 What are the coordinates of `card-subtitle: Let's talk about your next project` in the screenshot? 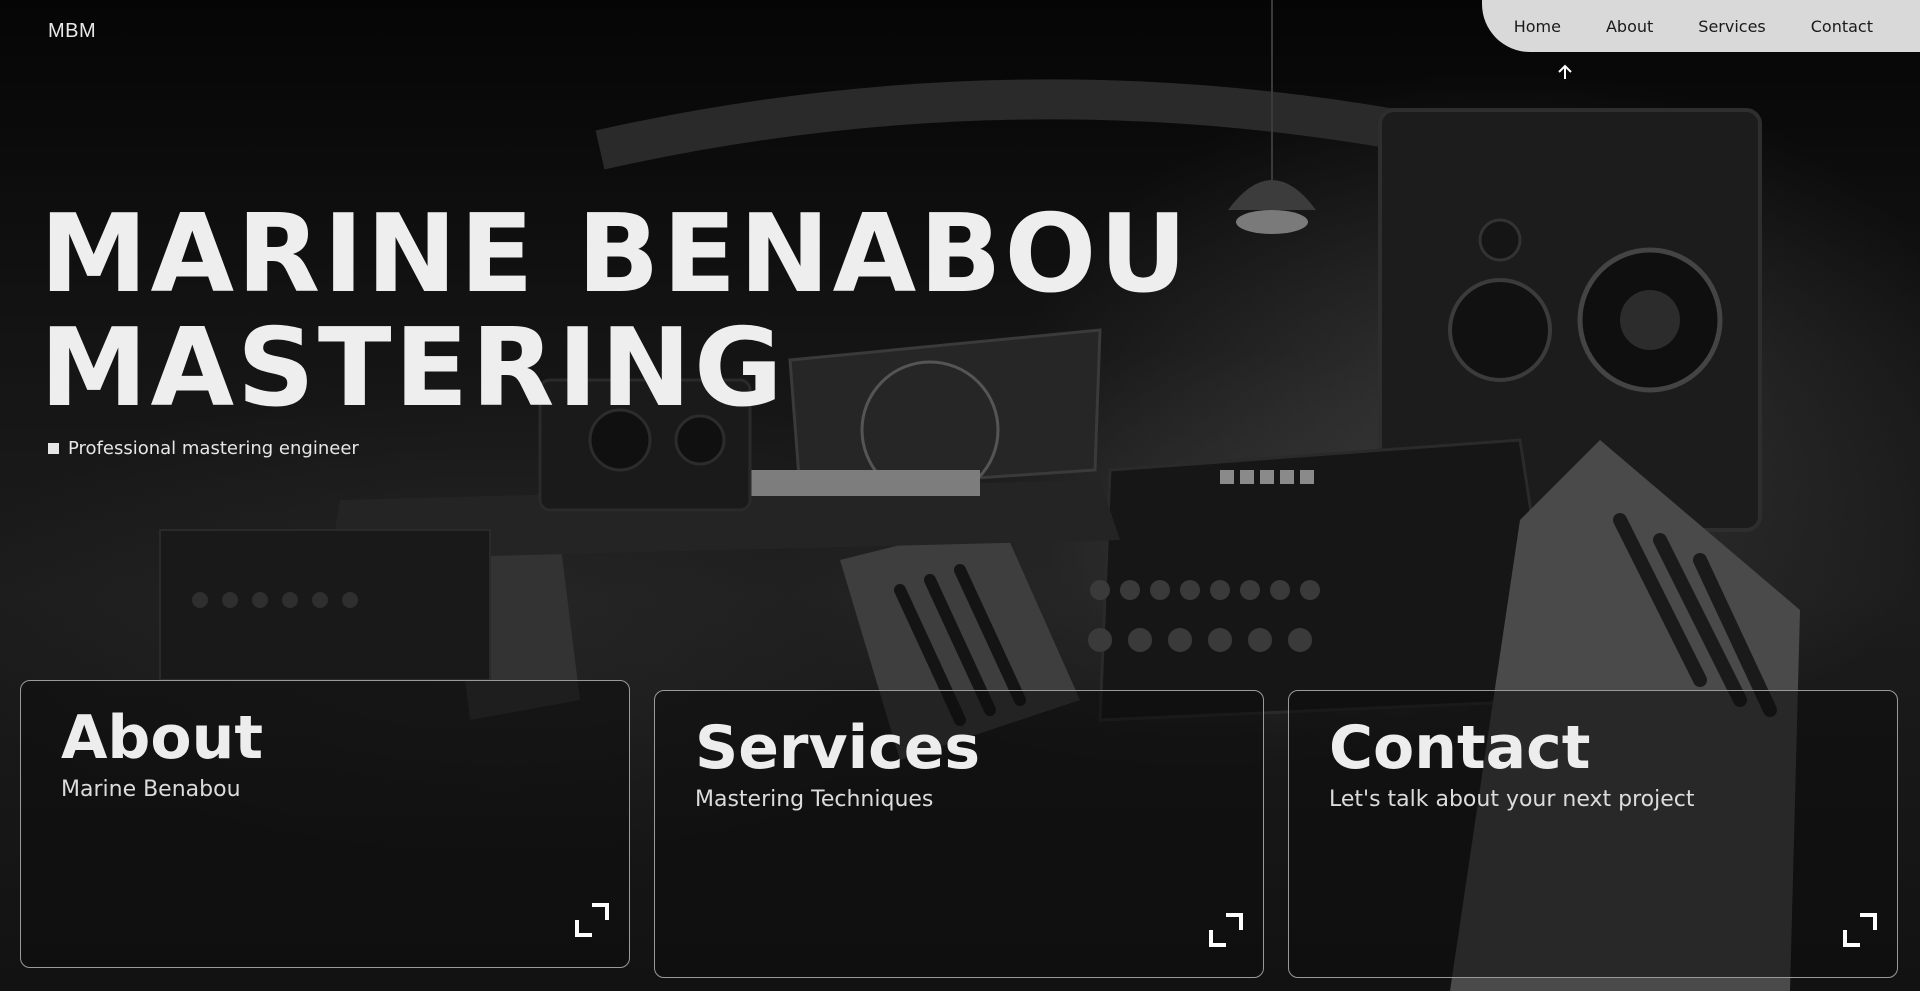 It's located at (1512, 799).